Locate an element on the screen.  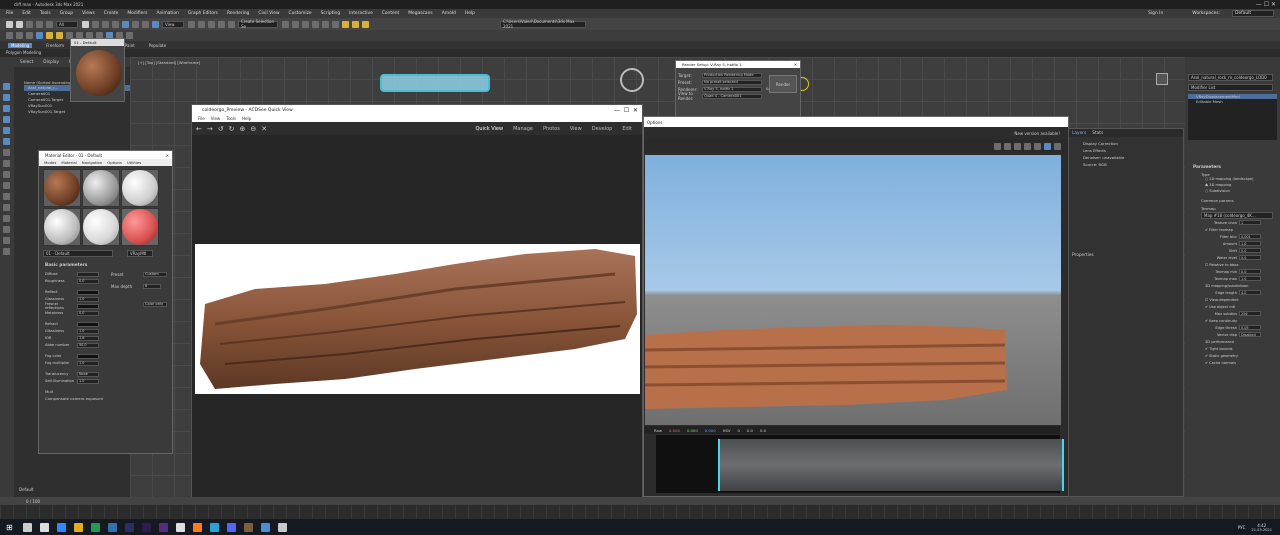
material-editor-menu: Modes Material Navigation Options Utilities is located at coordinates (105, 162).